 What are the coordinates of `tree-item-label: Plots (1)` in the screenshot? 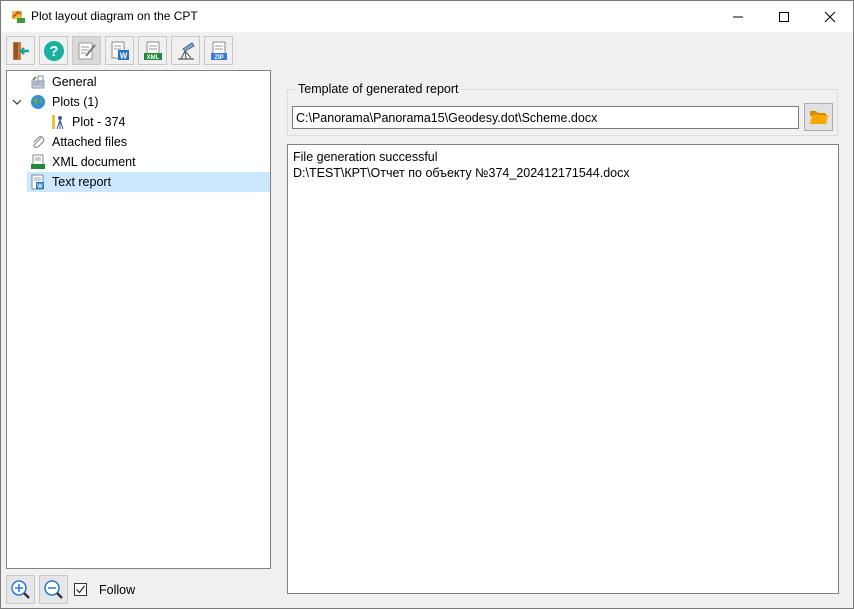 It's located at (75, 102).